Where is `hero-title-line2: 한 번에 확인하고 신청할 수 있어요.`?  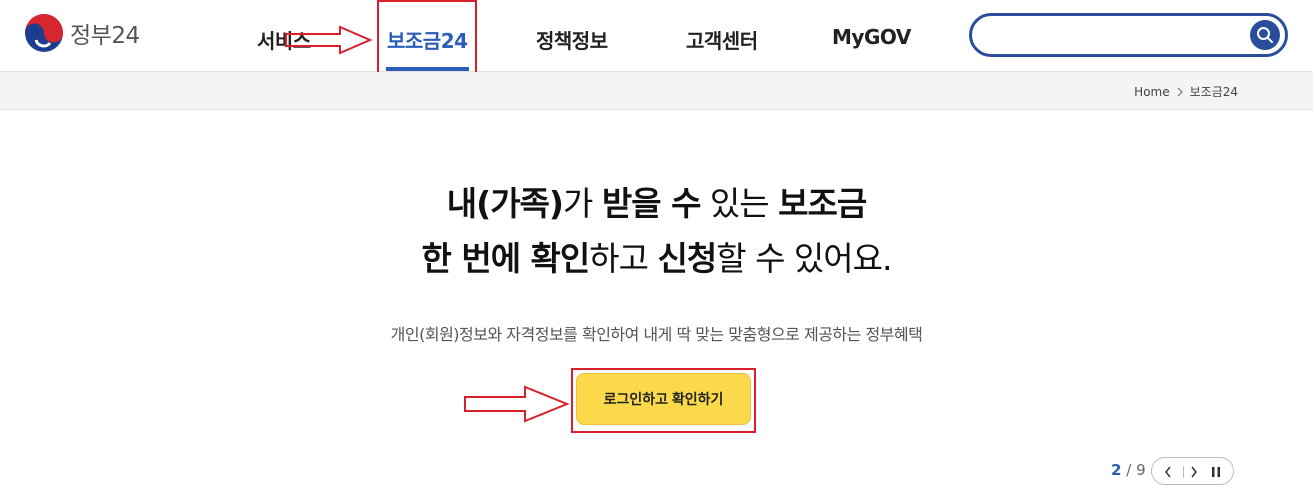 hero-title-line2: 한 번에 확인하고 신청할 수 있어요. is located at coordinates (656, 256).